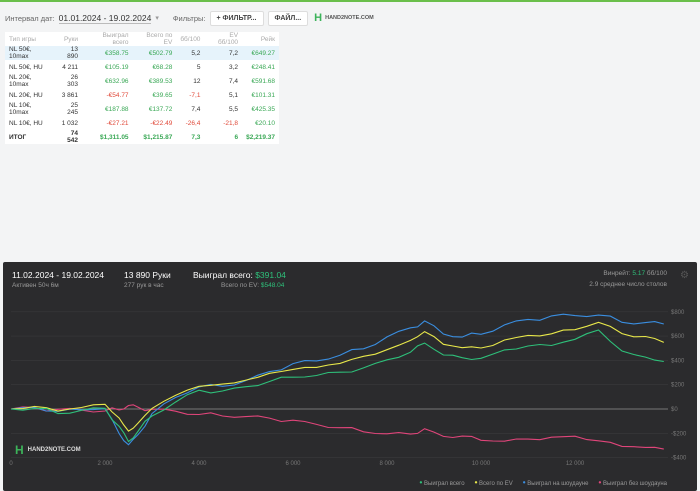  What do you see at coordinates (197, 81) in the screenshot?
I see `table-cell: 12` at bounding box center [197, 81].